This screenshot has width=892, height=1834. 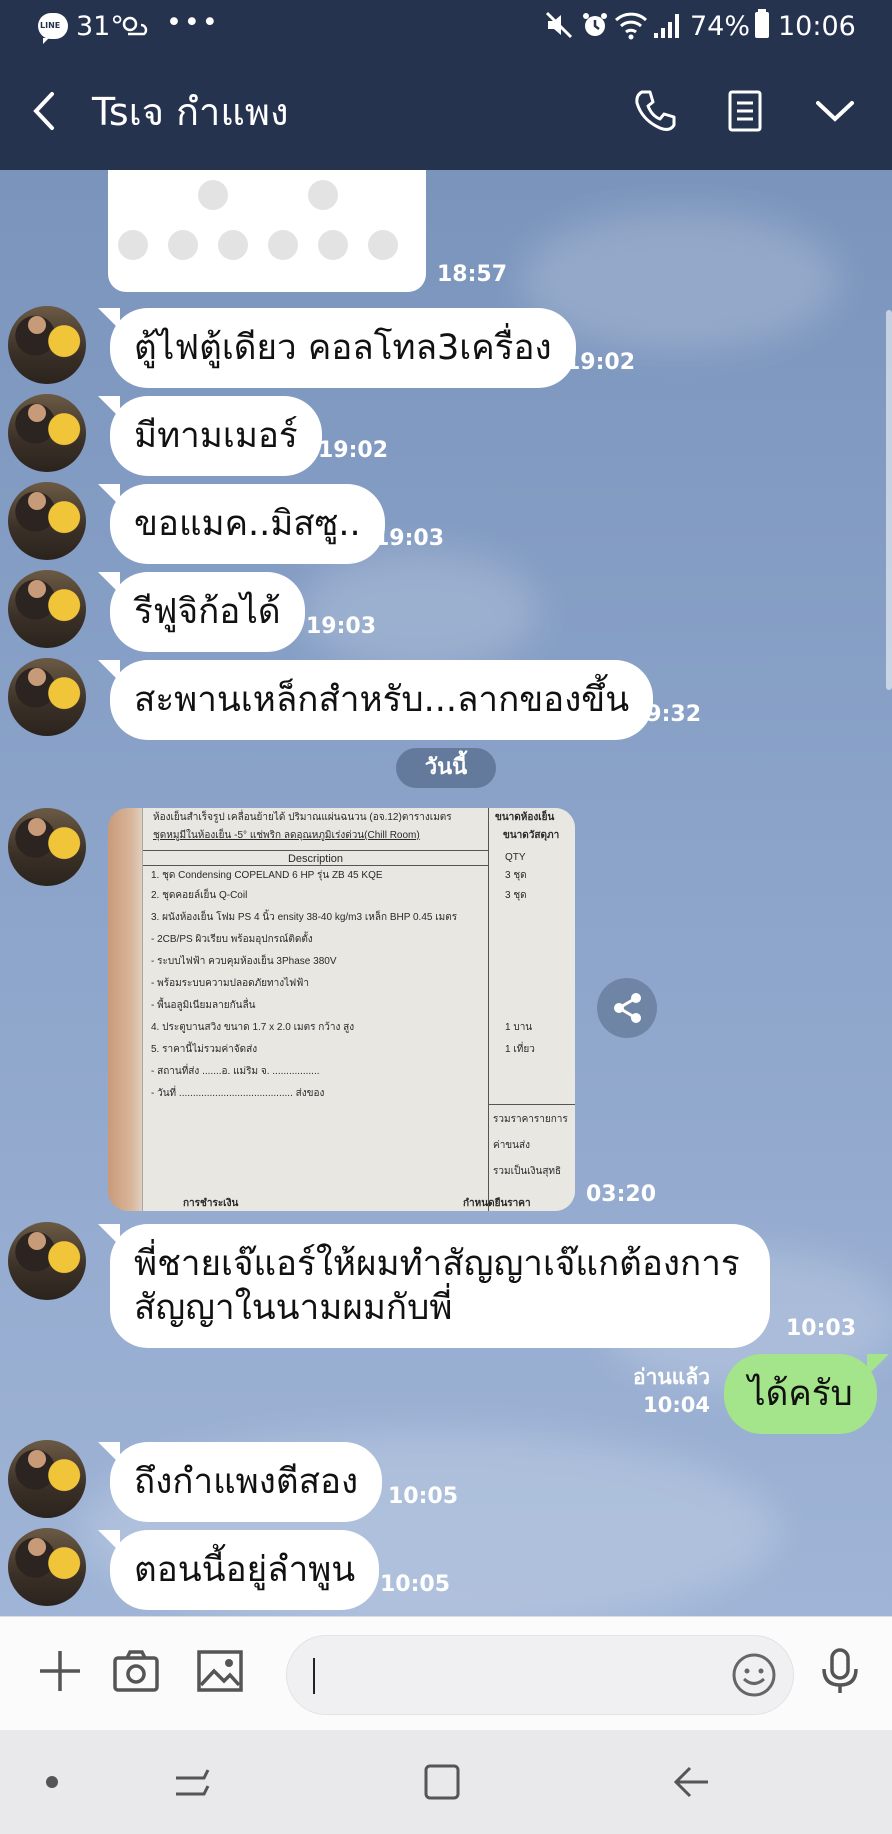 What do you see at coordinates (530, 1119) in the screenshot?
I see `document-line: รวมราคารายการ` at bounding box center [530, 1119].